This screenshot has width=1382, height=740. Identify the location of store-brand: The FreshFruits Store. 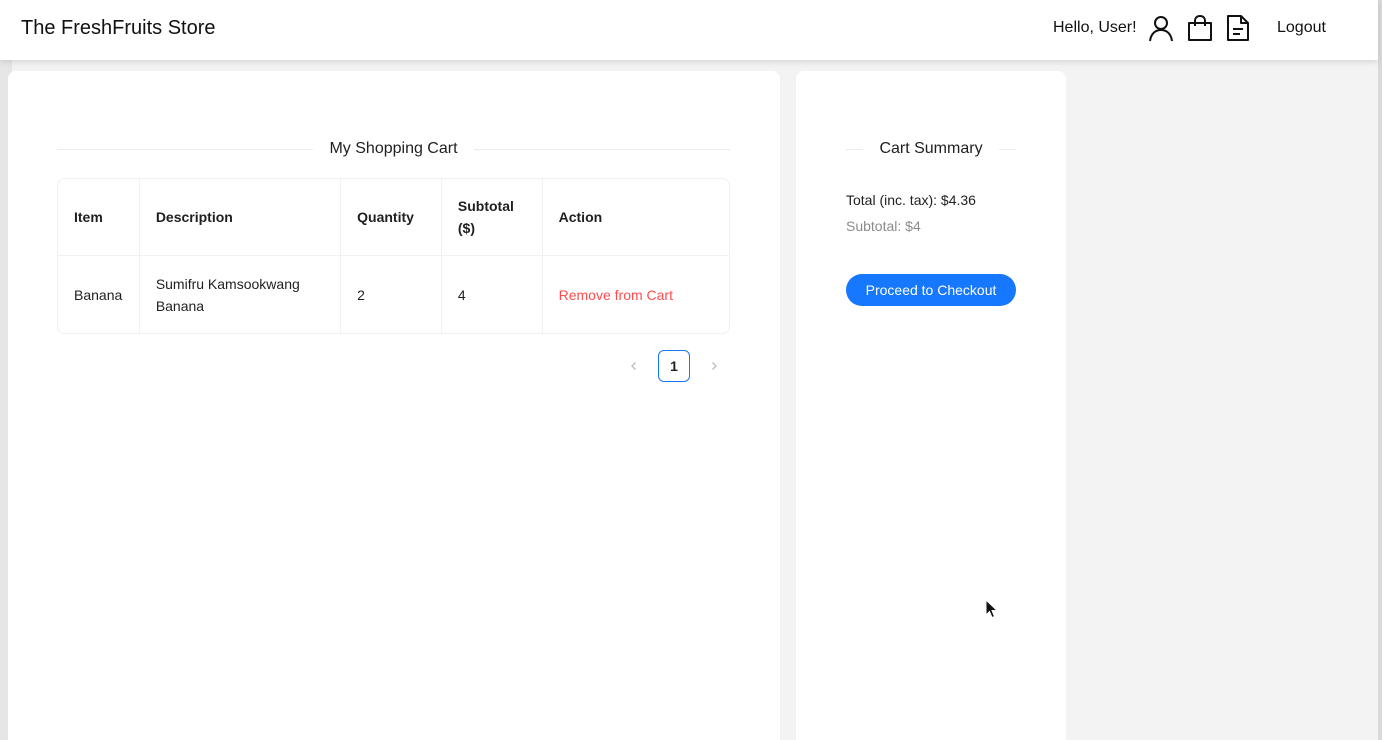
(118, 28).